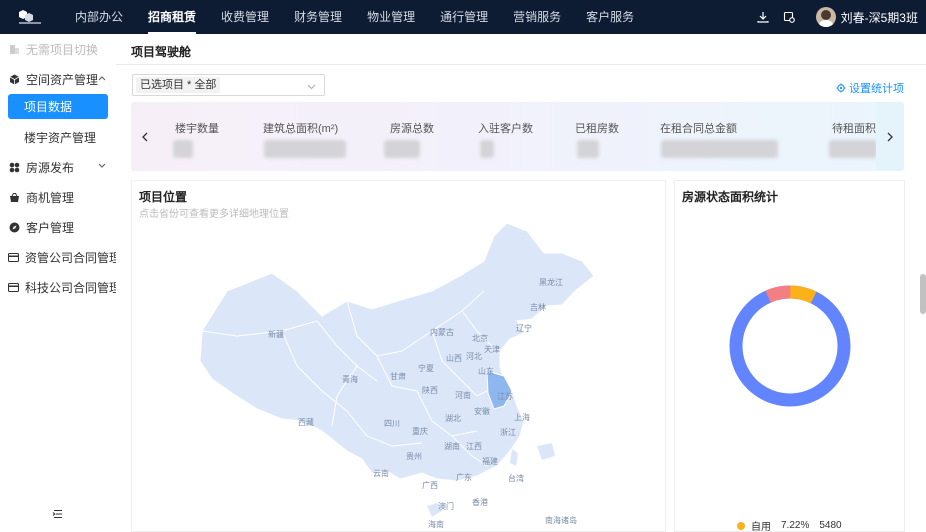 This screenshot has width=926, height=532. I want to click on stat-building-count-label: 楼宇数量, so click(197, 129).